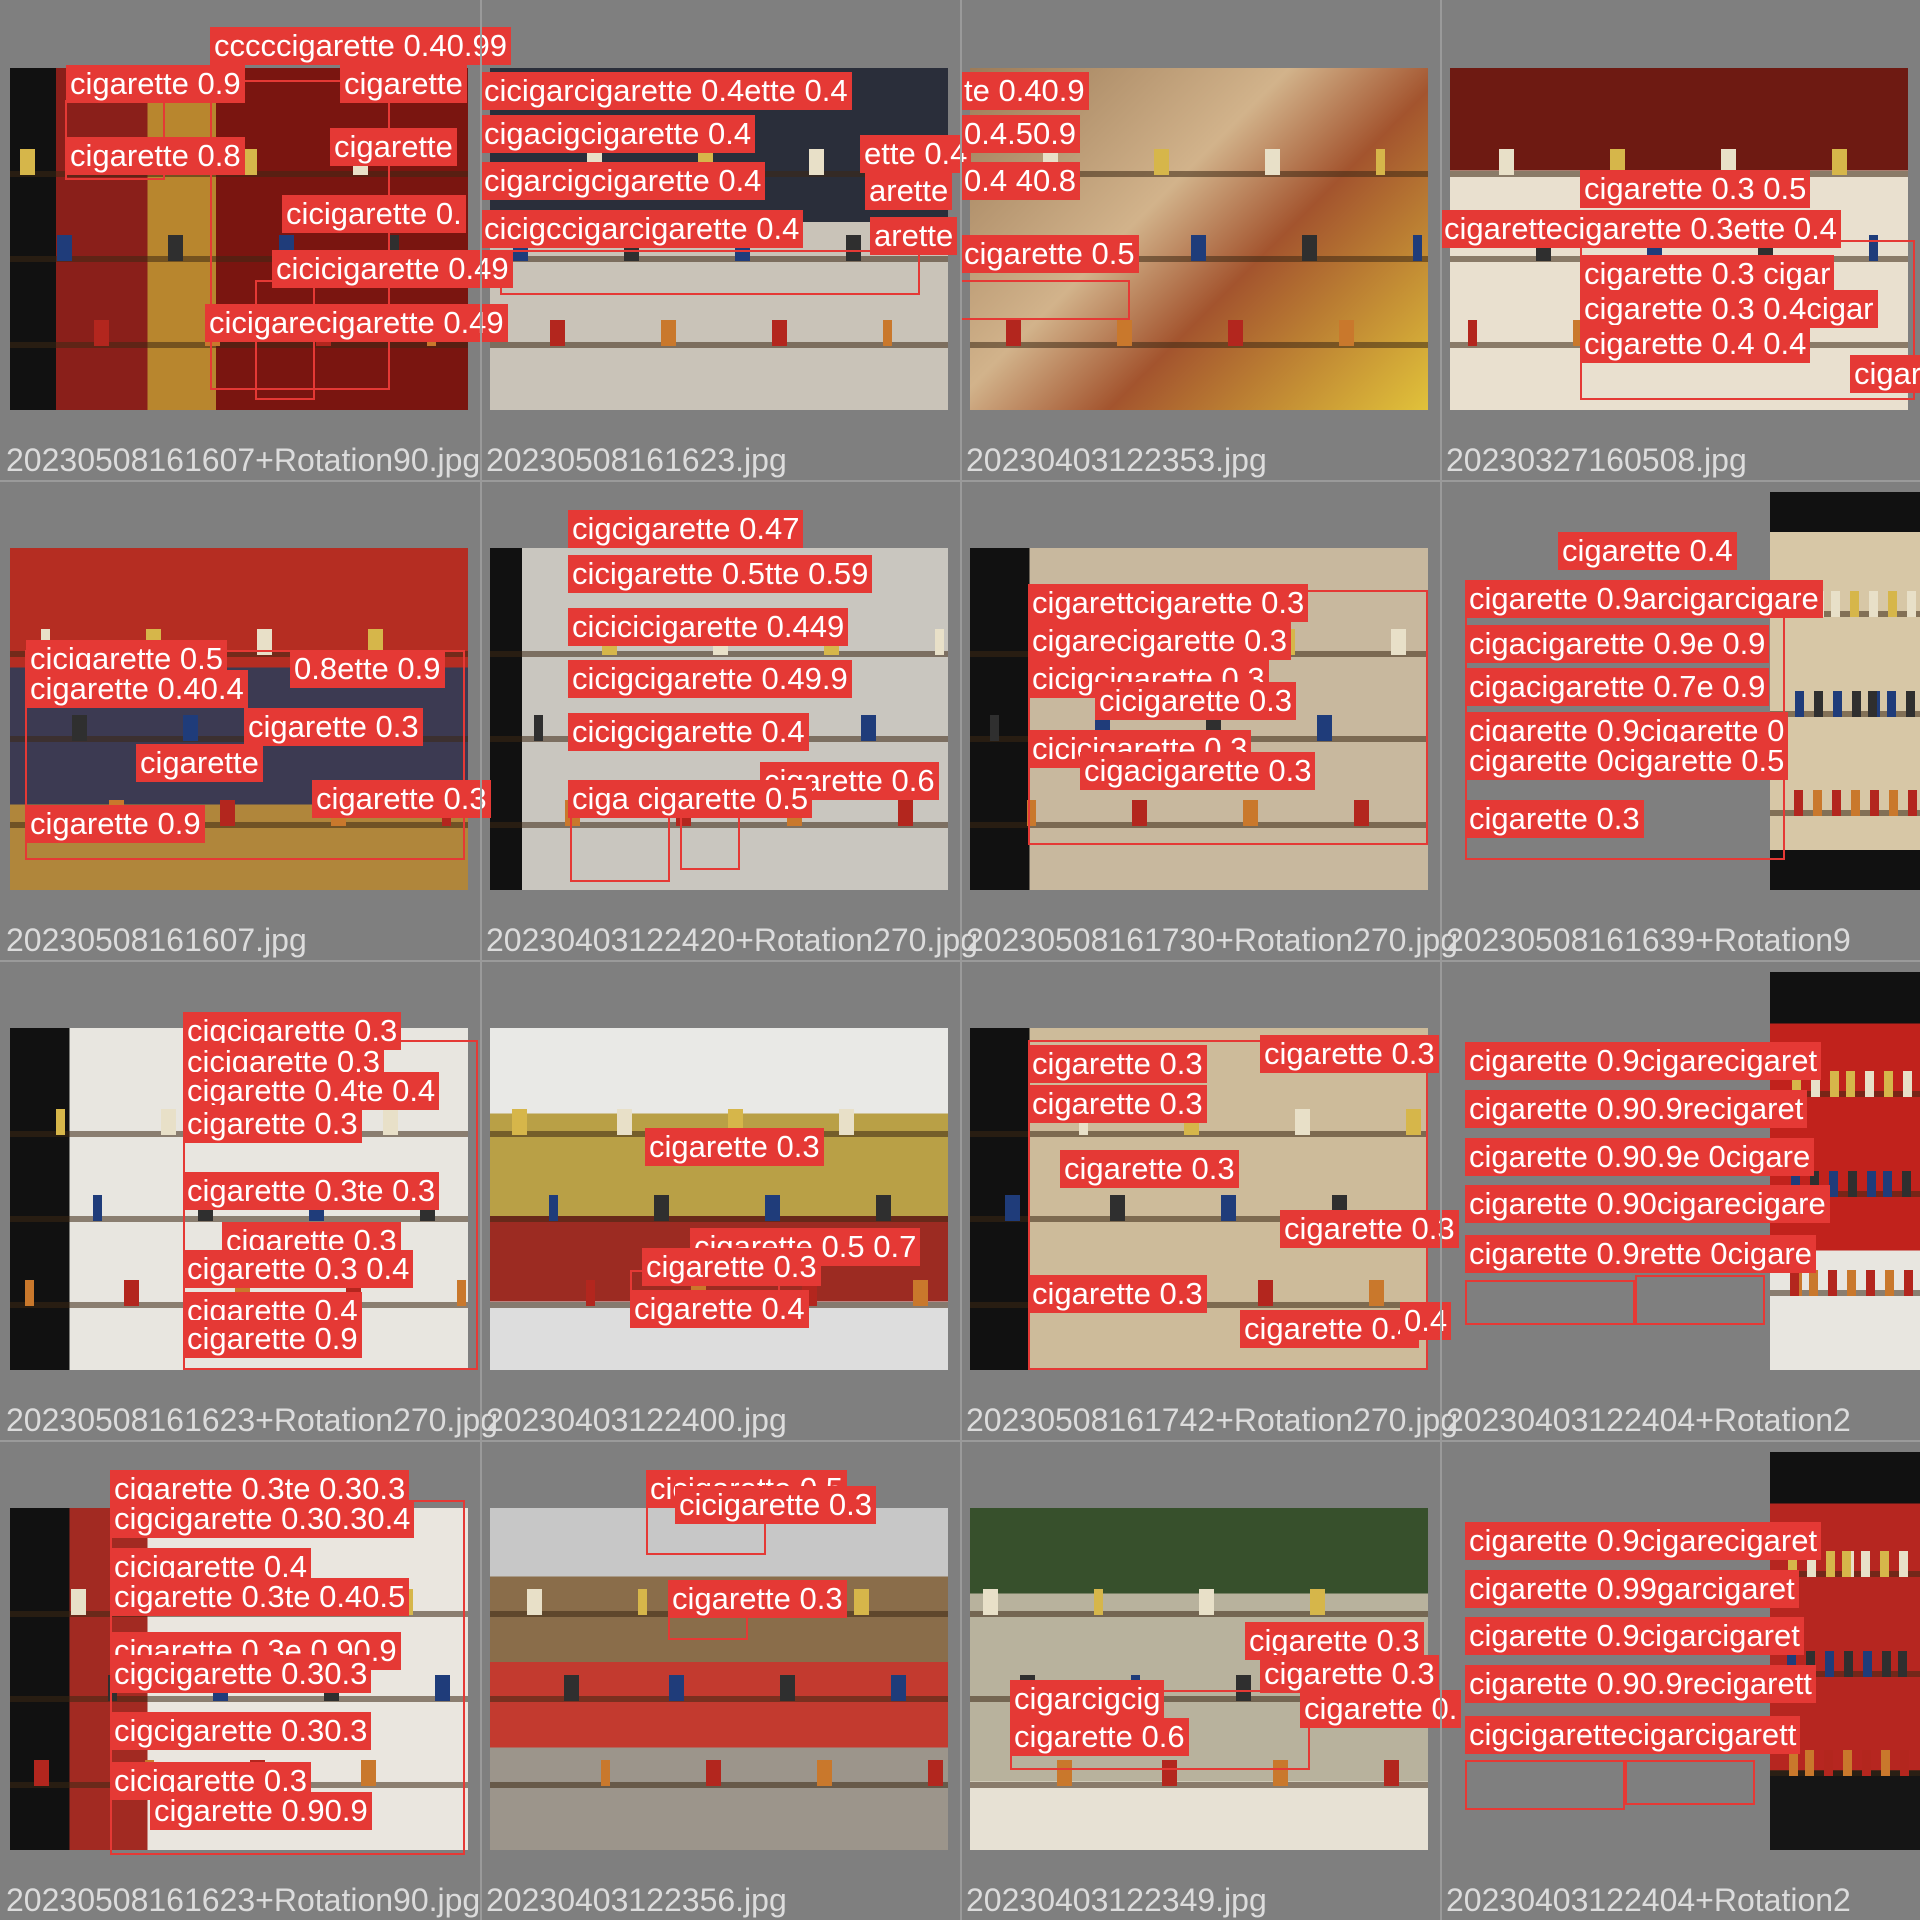  Describe the element at coordinates (720, 574) in the screenshot. I see `detection-label: cicigarette 0.5tte 0.59` at that location.